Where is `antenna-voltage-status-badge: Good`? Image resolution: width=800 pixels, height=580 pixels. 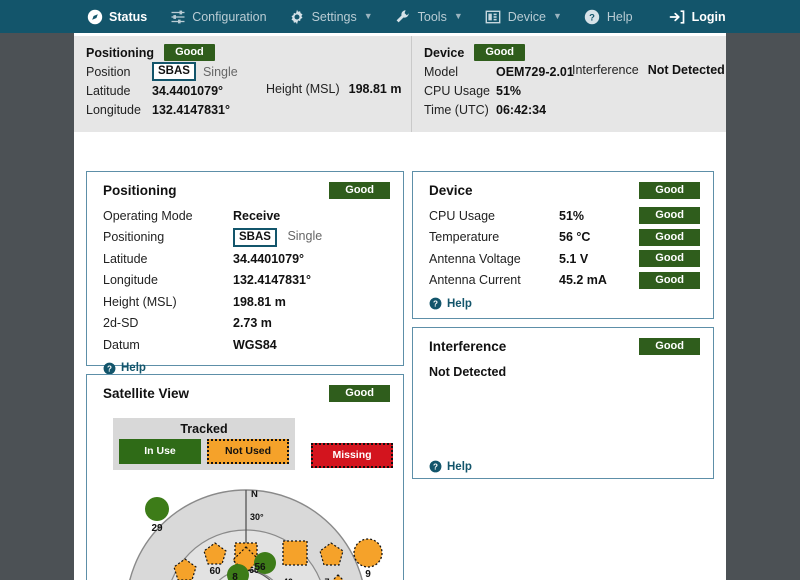
antenna-voltage-status-badge: Good is located at coordinates (669, 259).